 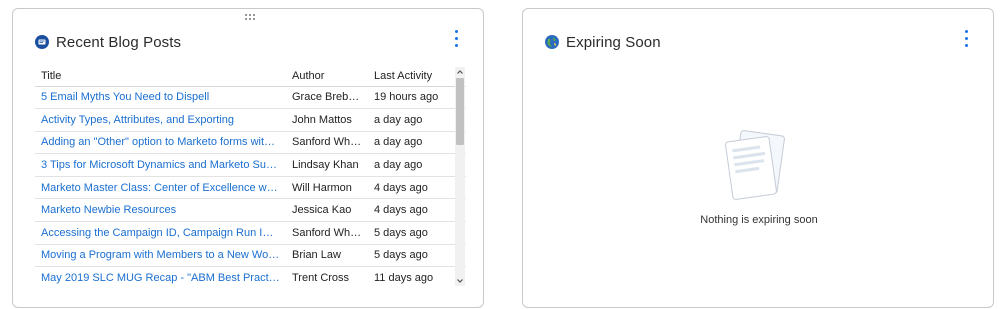 What do you see at coordinates (759, 220) in the screenshot?
I see `empty-state-message: Nothing is expiring soon` at bounding box center [759, 220].